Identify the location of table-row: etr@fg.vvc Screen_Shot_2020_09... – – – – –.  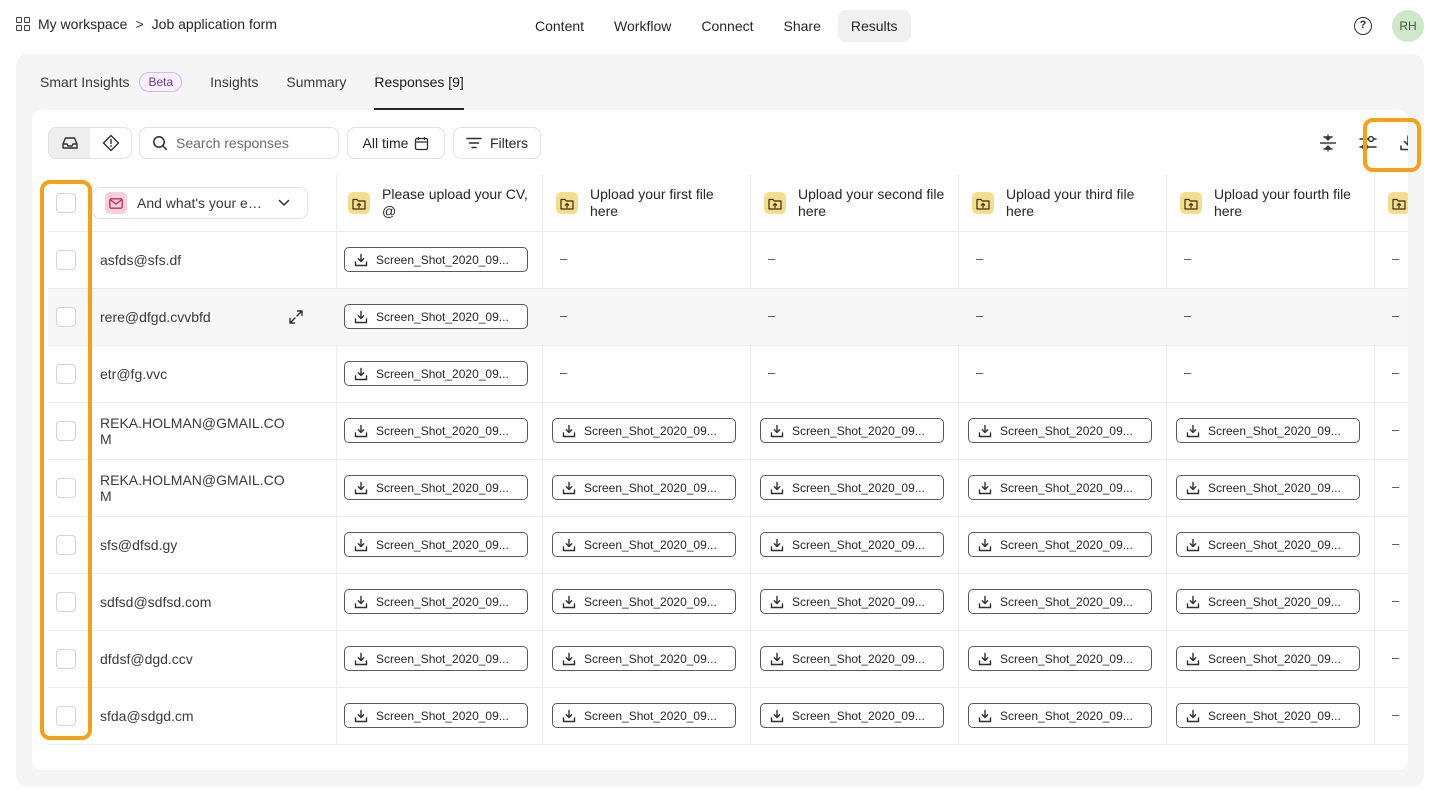
(728, 374).